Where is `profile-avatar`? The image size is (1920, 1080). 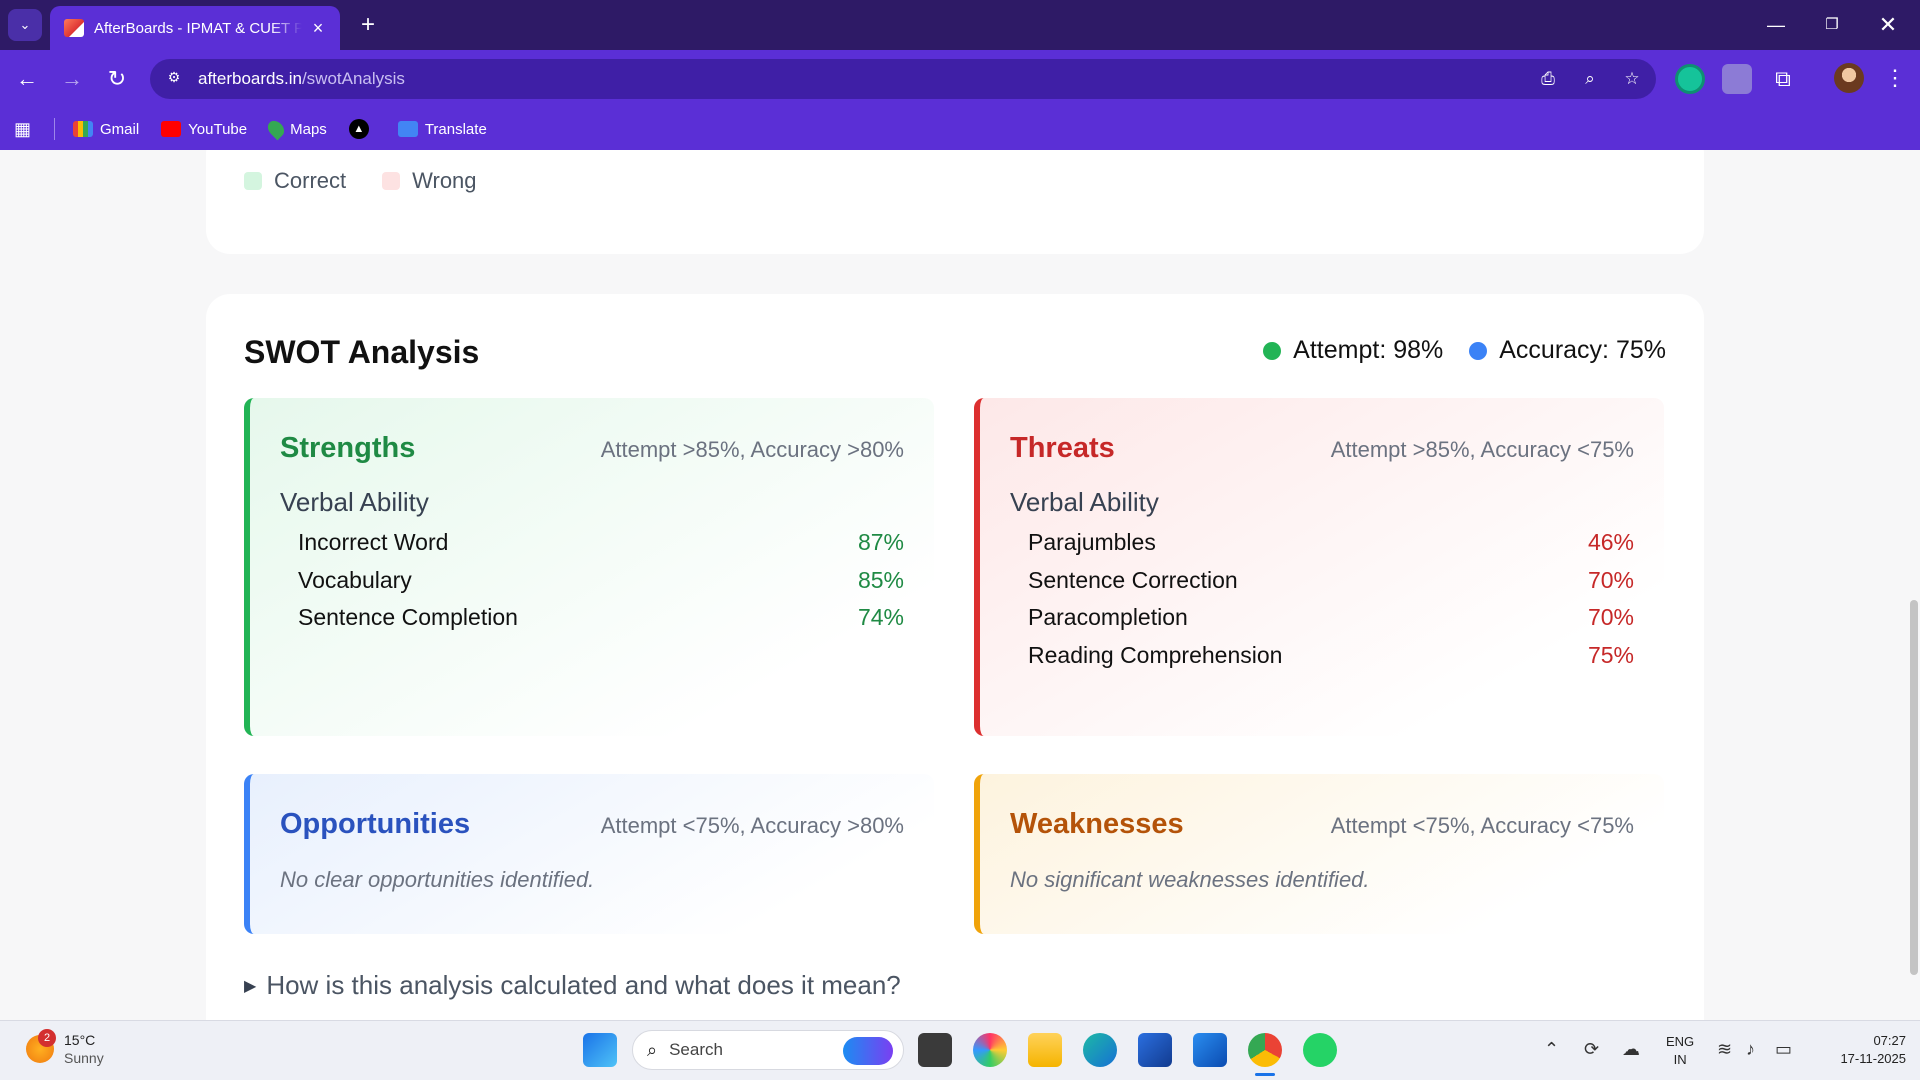 profile-avatar is located at coordinates (1849, 78).